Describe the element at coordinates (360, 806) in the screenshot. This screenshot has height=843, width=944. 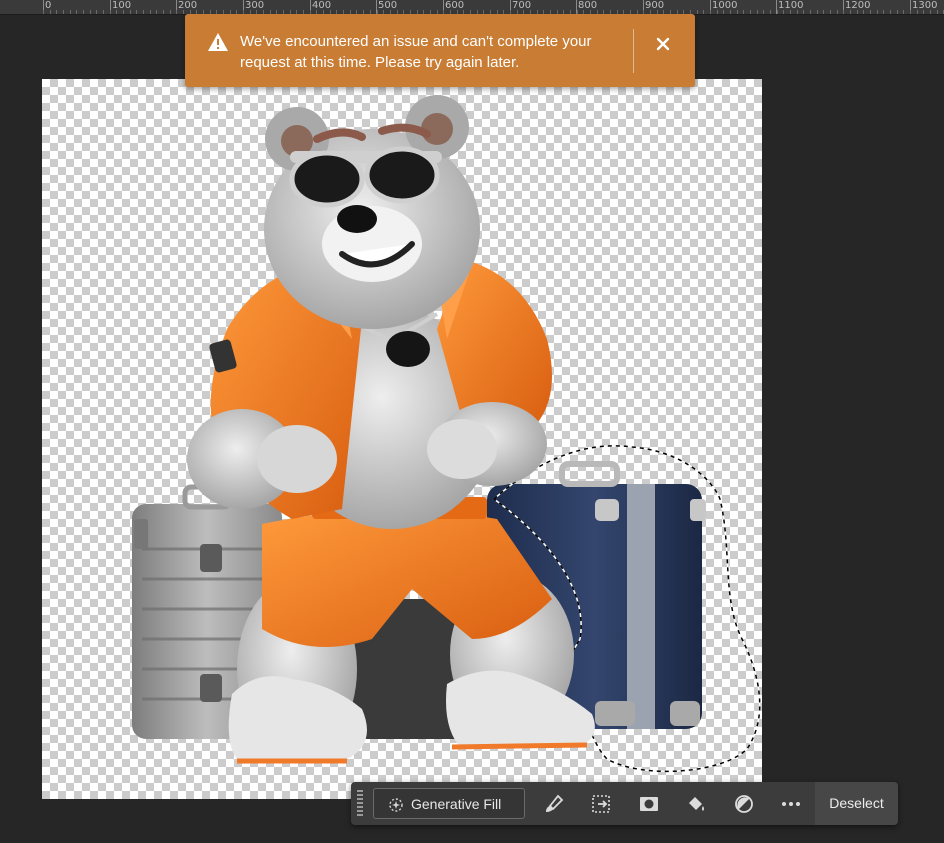
I see `drag-handle-icon` at that location.